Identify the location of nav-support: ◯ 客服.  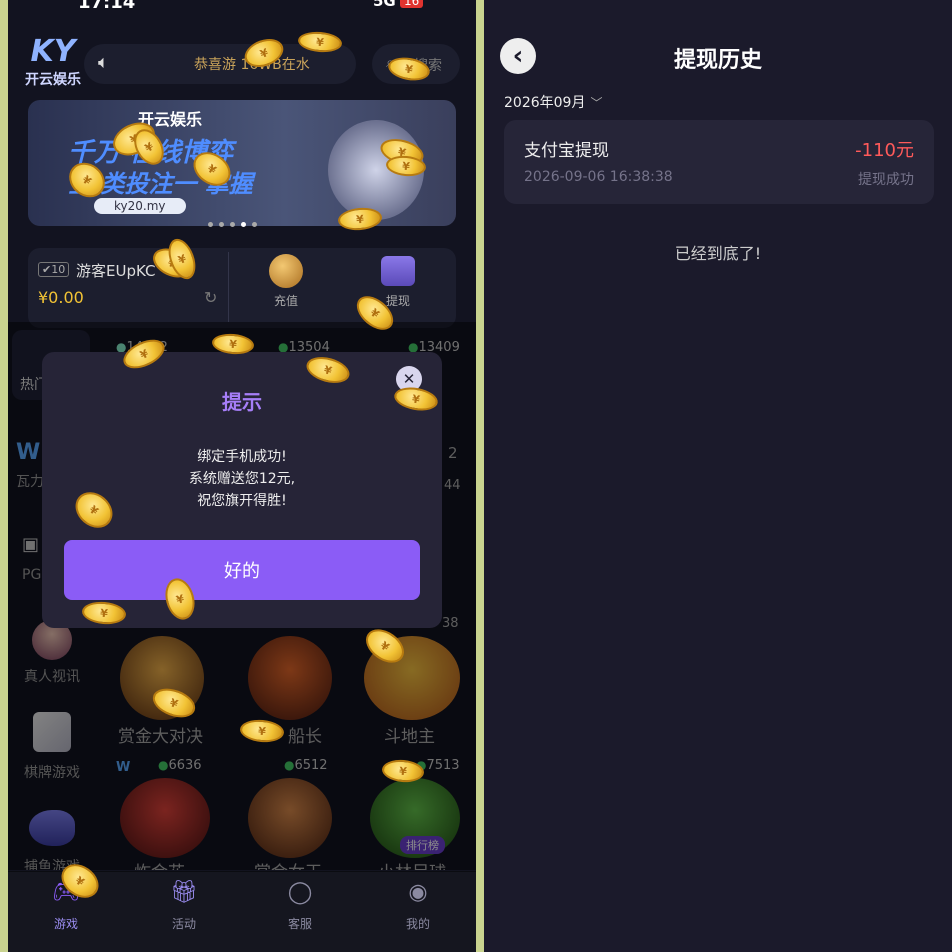
(300, 906).